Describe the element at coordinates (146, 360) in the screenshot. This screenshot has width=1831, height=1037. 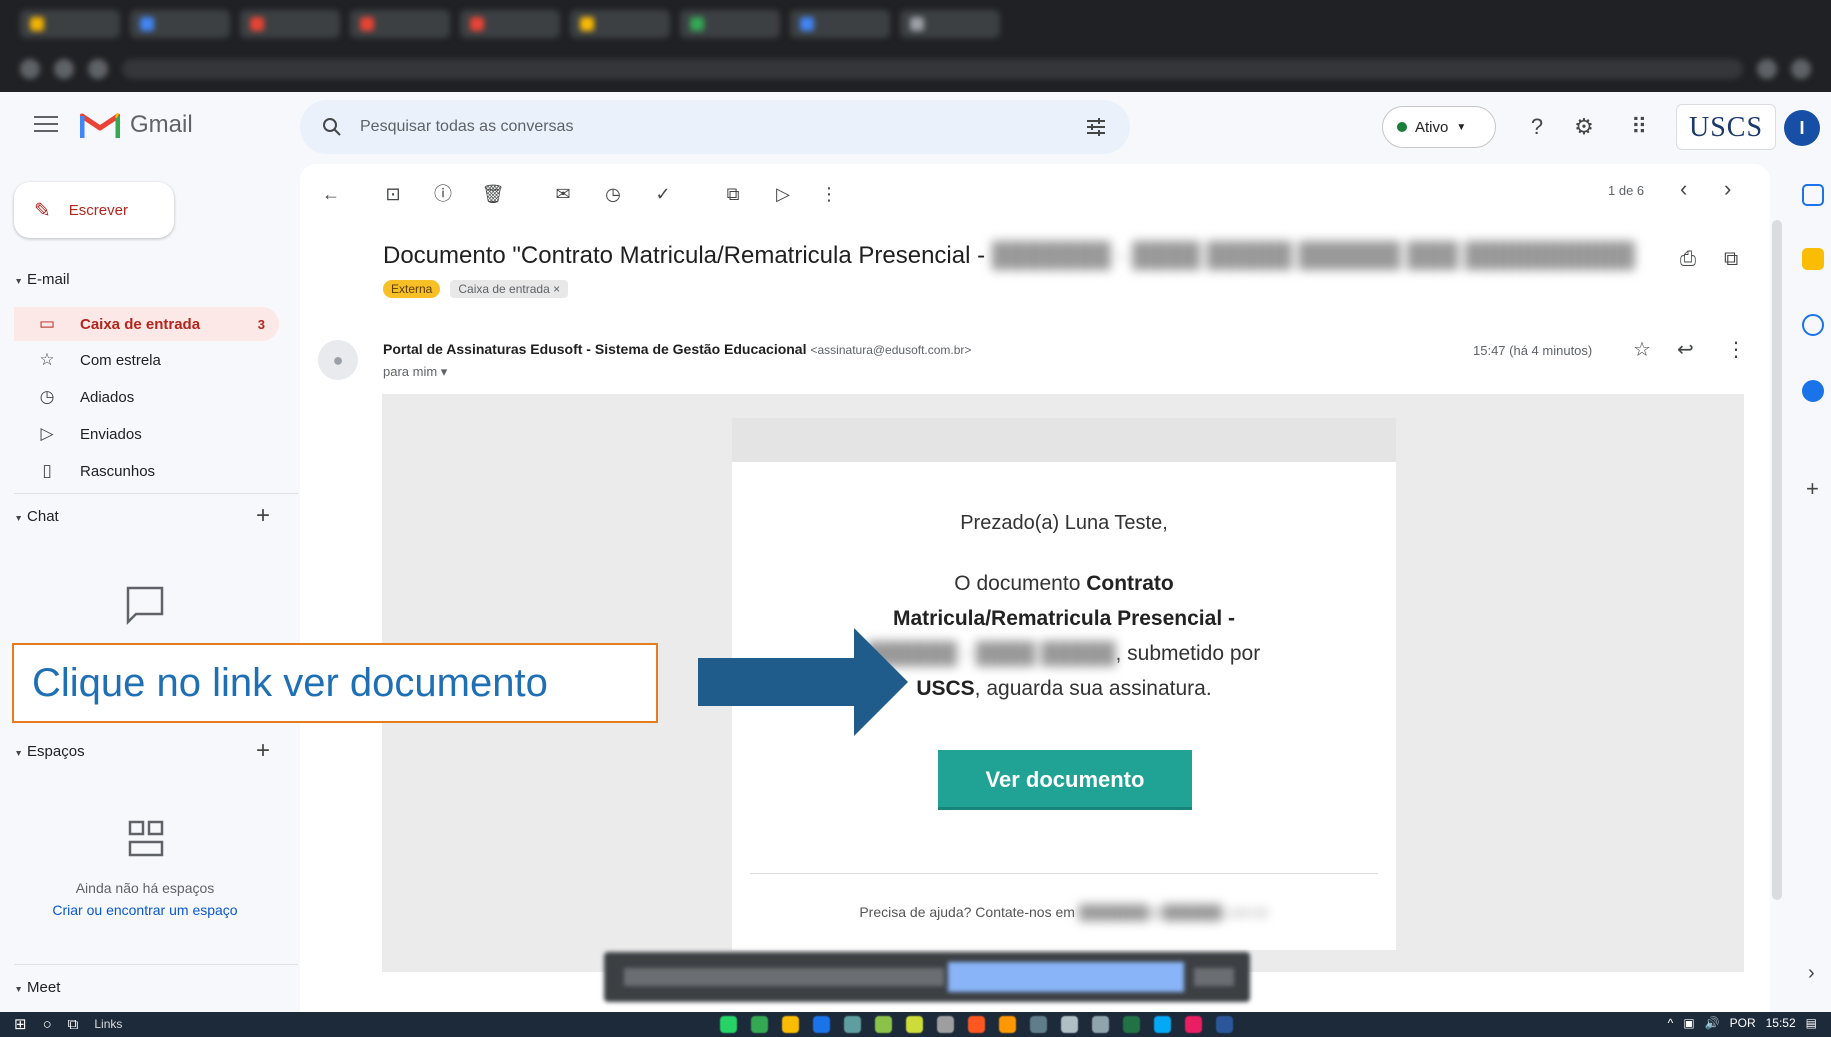
I see `sidebar-item-starred: ☆ Com estrela` at that location.